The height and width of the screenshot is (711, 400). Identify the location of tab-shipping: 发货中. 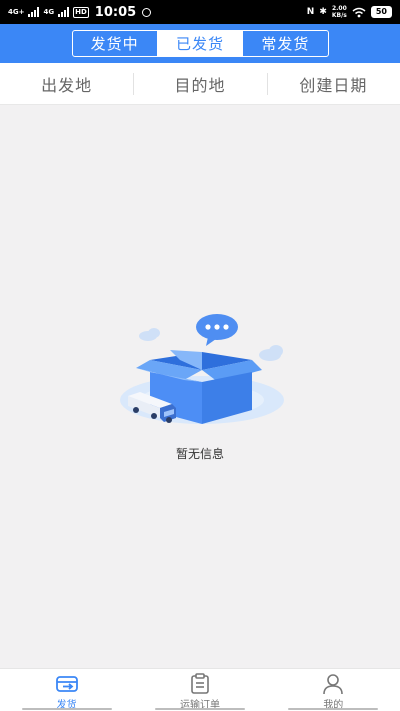
(115, 43).